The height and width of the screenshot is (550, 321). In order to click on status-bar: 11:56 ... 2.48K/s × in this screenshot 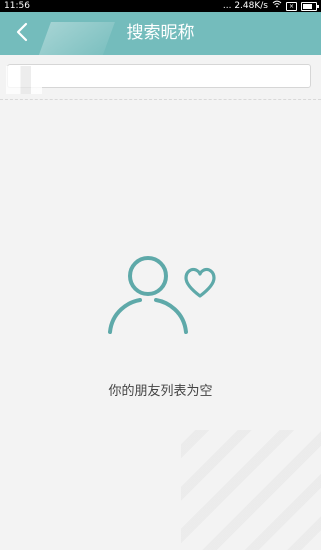, I will do `click(160, 6)`.